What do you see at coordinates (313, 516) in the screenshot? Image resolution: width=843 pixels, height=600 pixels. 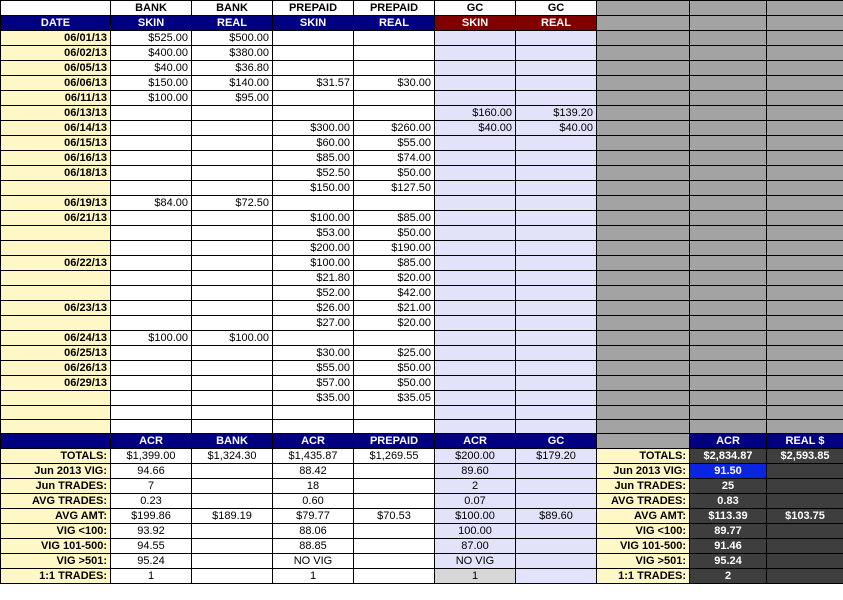 I see `summary-value: $79.77` at bounding box center [313, 516].